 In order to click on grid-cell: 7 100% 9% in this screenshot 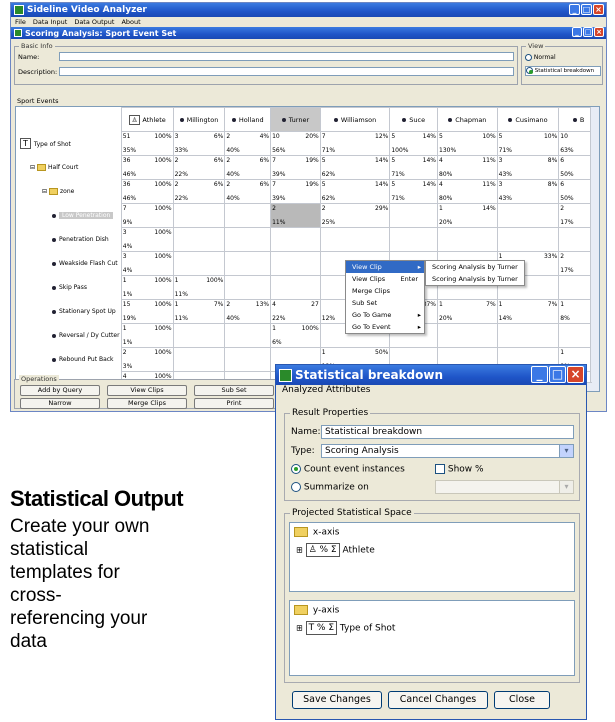, I will do `click(147, 215)`.